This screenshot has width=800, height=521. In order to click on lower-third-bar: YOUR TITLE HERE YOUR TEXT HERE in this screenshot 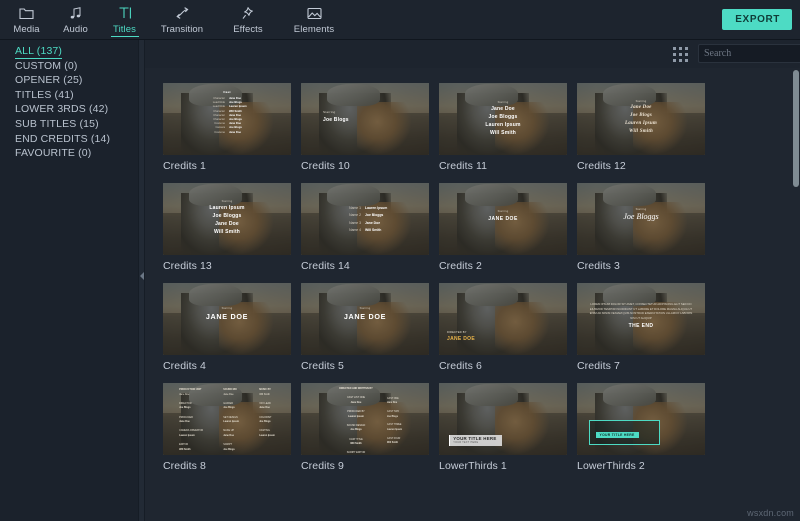, I will do `click(475, 440)`.